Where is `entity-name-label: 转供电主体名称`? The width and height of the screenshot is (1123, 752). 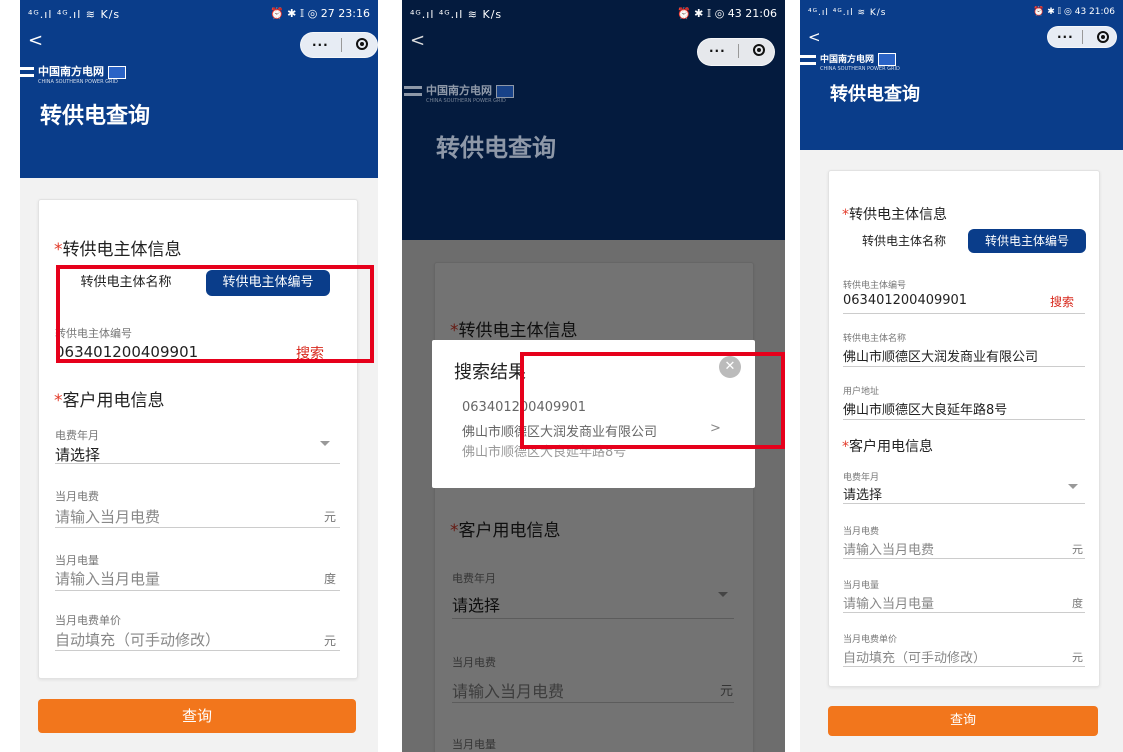 entity-name-label: 转供电主体名称 is located at coordinates (875, 339).